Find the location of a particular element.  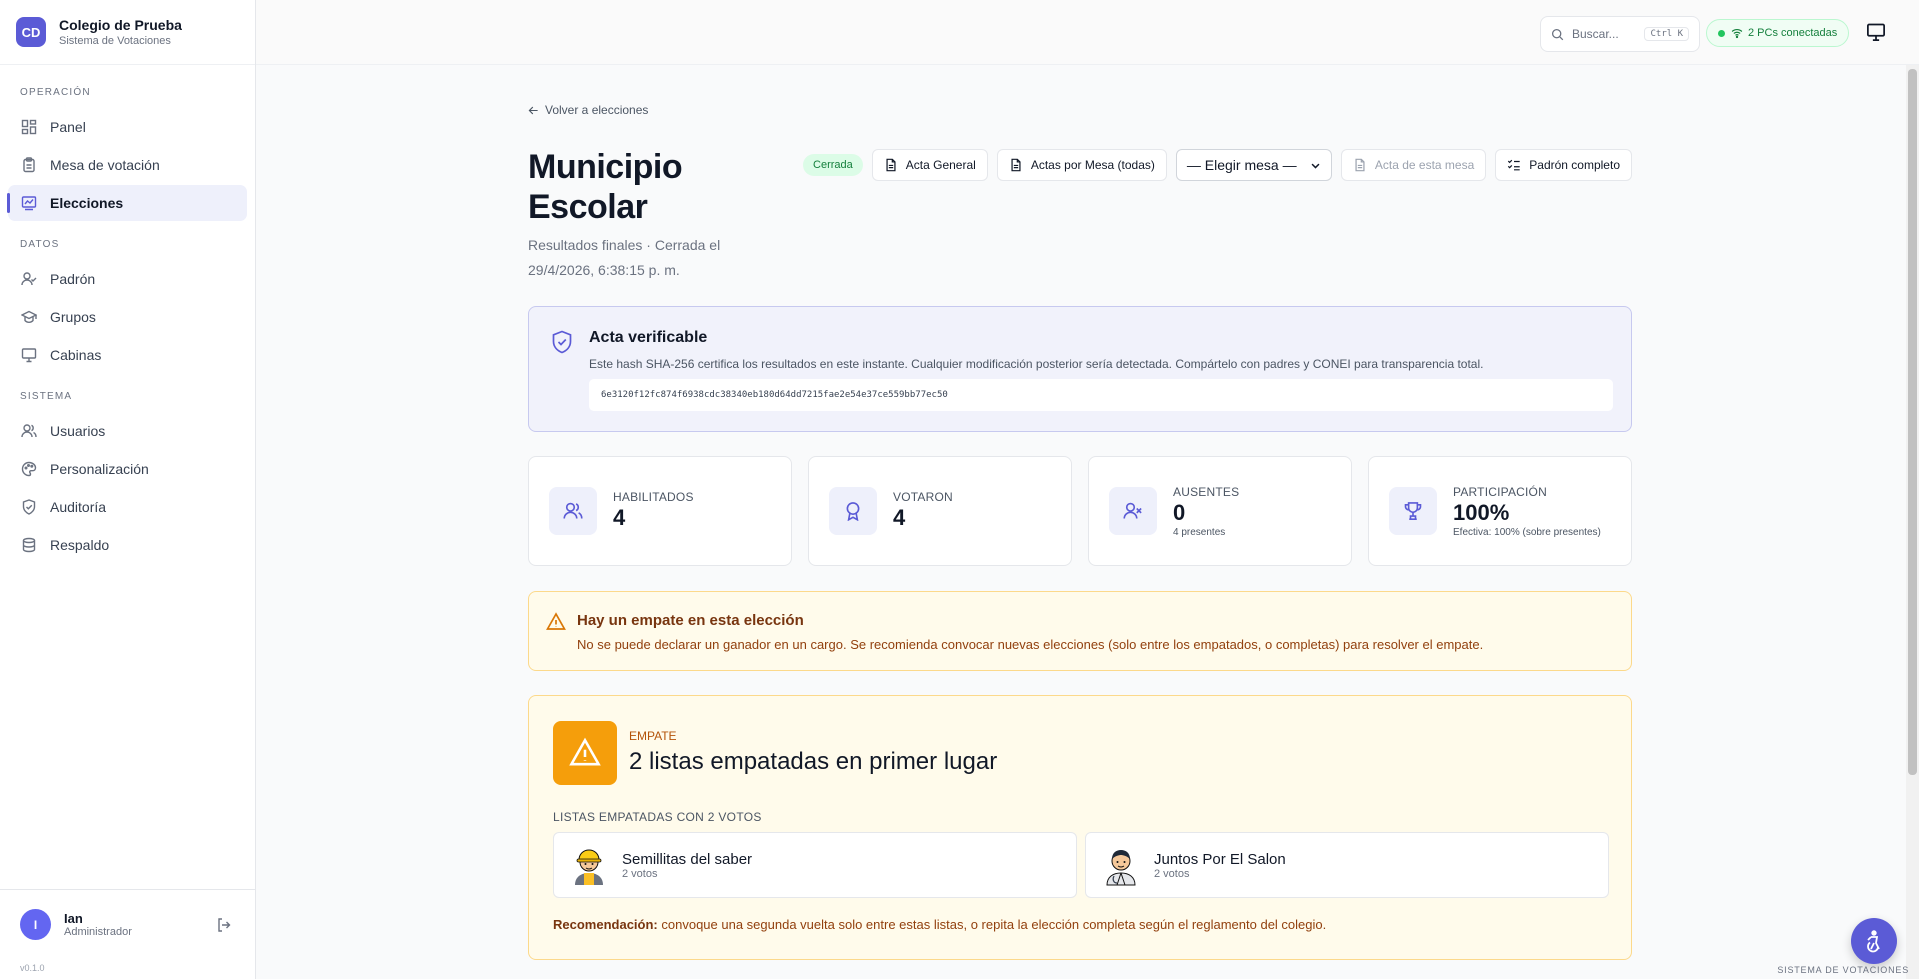

accessibility-button is located at coordinates (1874, 941).